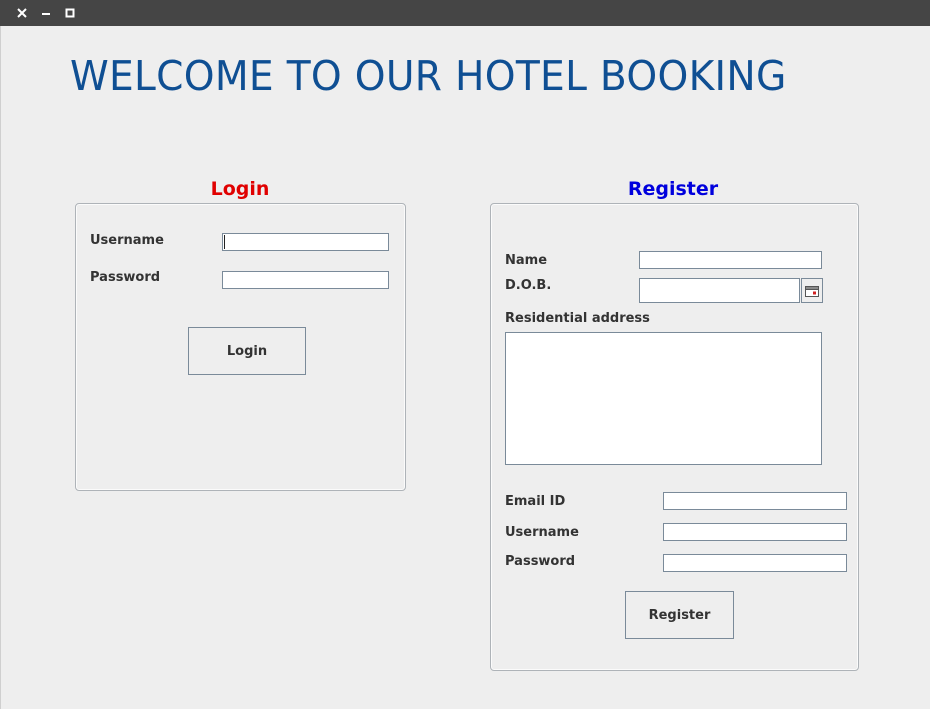 The width and height of the screenshot is (930, 709). I want to click on register-email-label: Email ID, so click(535, 501).